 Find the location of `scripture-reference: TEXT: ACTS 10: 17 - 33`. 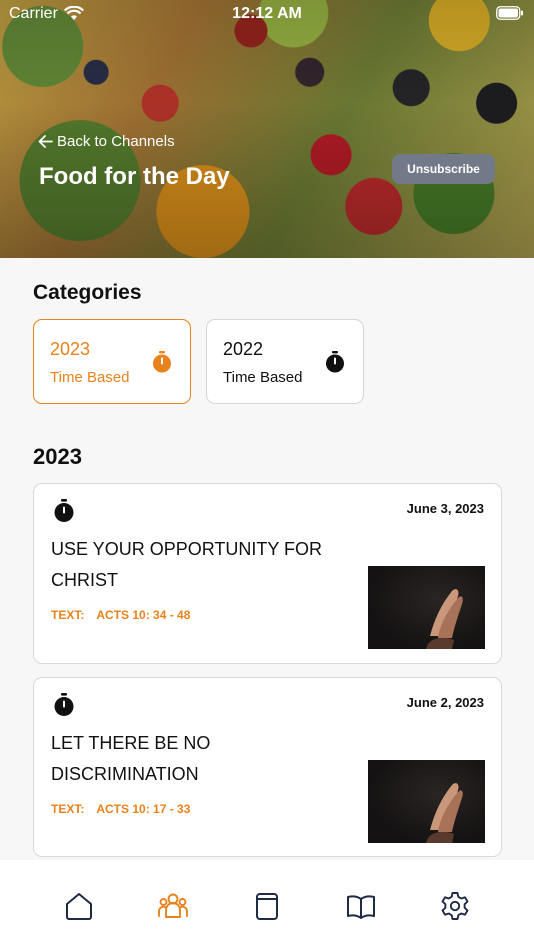

scripture-reference: TEXT: ACTS 10: 17 - 33 is located at coordinates (120, 809).